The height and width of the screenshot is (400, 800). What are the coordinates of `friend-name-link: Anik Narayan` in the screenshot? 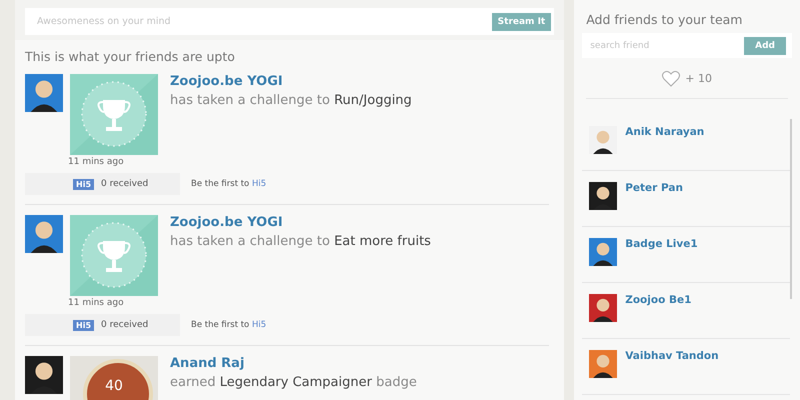 It's located at (664, 148).